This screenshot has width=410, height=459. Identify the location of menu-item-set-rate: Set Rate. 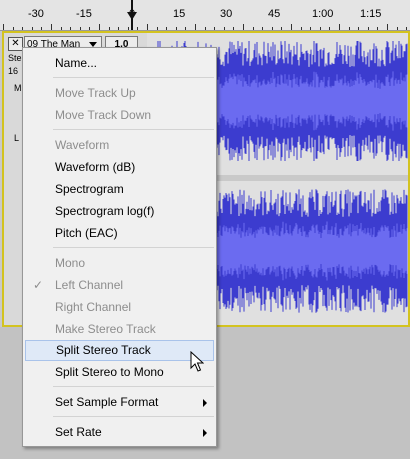
(119, 432).